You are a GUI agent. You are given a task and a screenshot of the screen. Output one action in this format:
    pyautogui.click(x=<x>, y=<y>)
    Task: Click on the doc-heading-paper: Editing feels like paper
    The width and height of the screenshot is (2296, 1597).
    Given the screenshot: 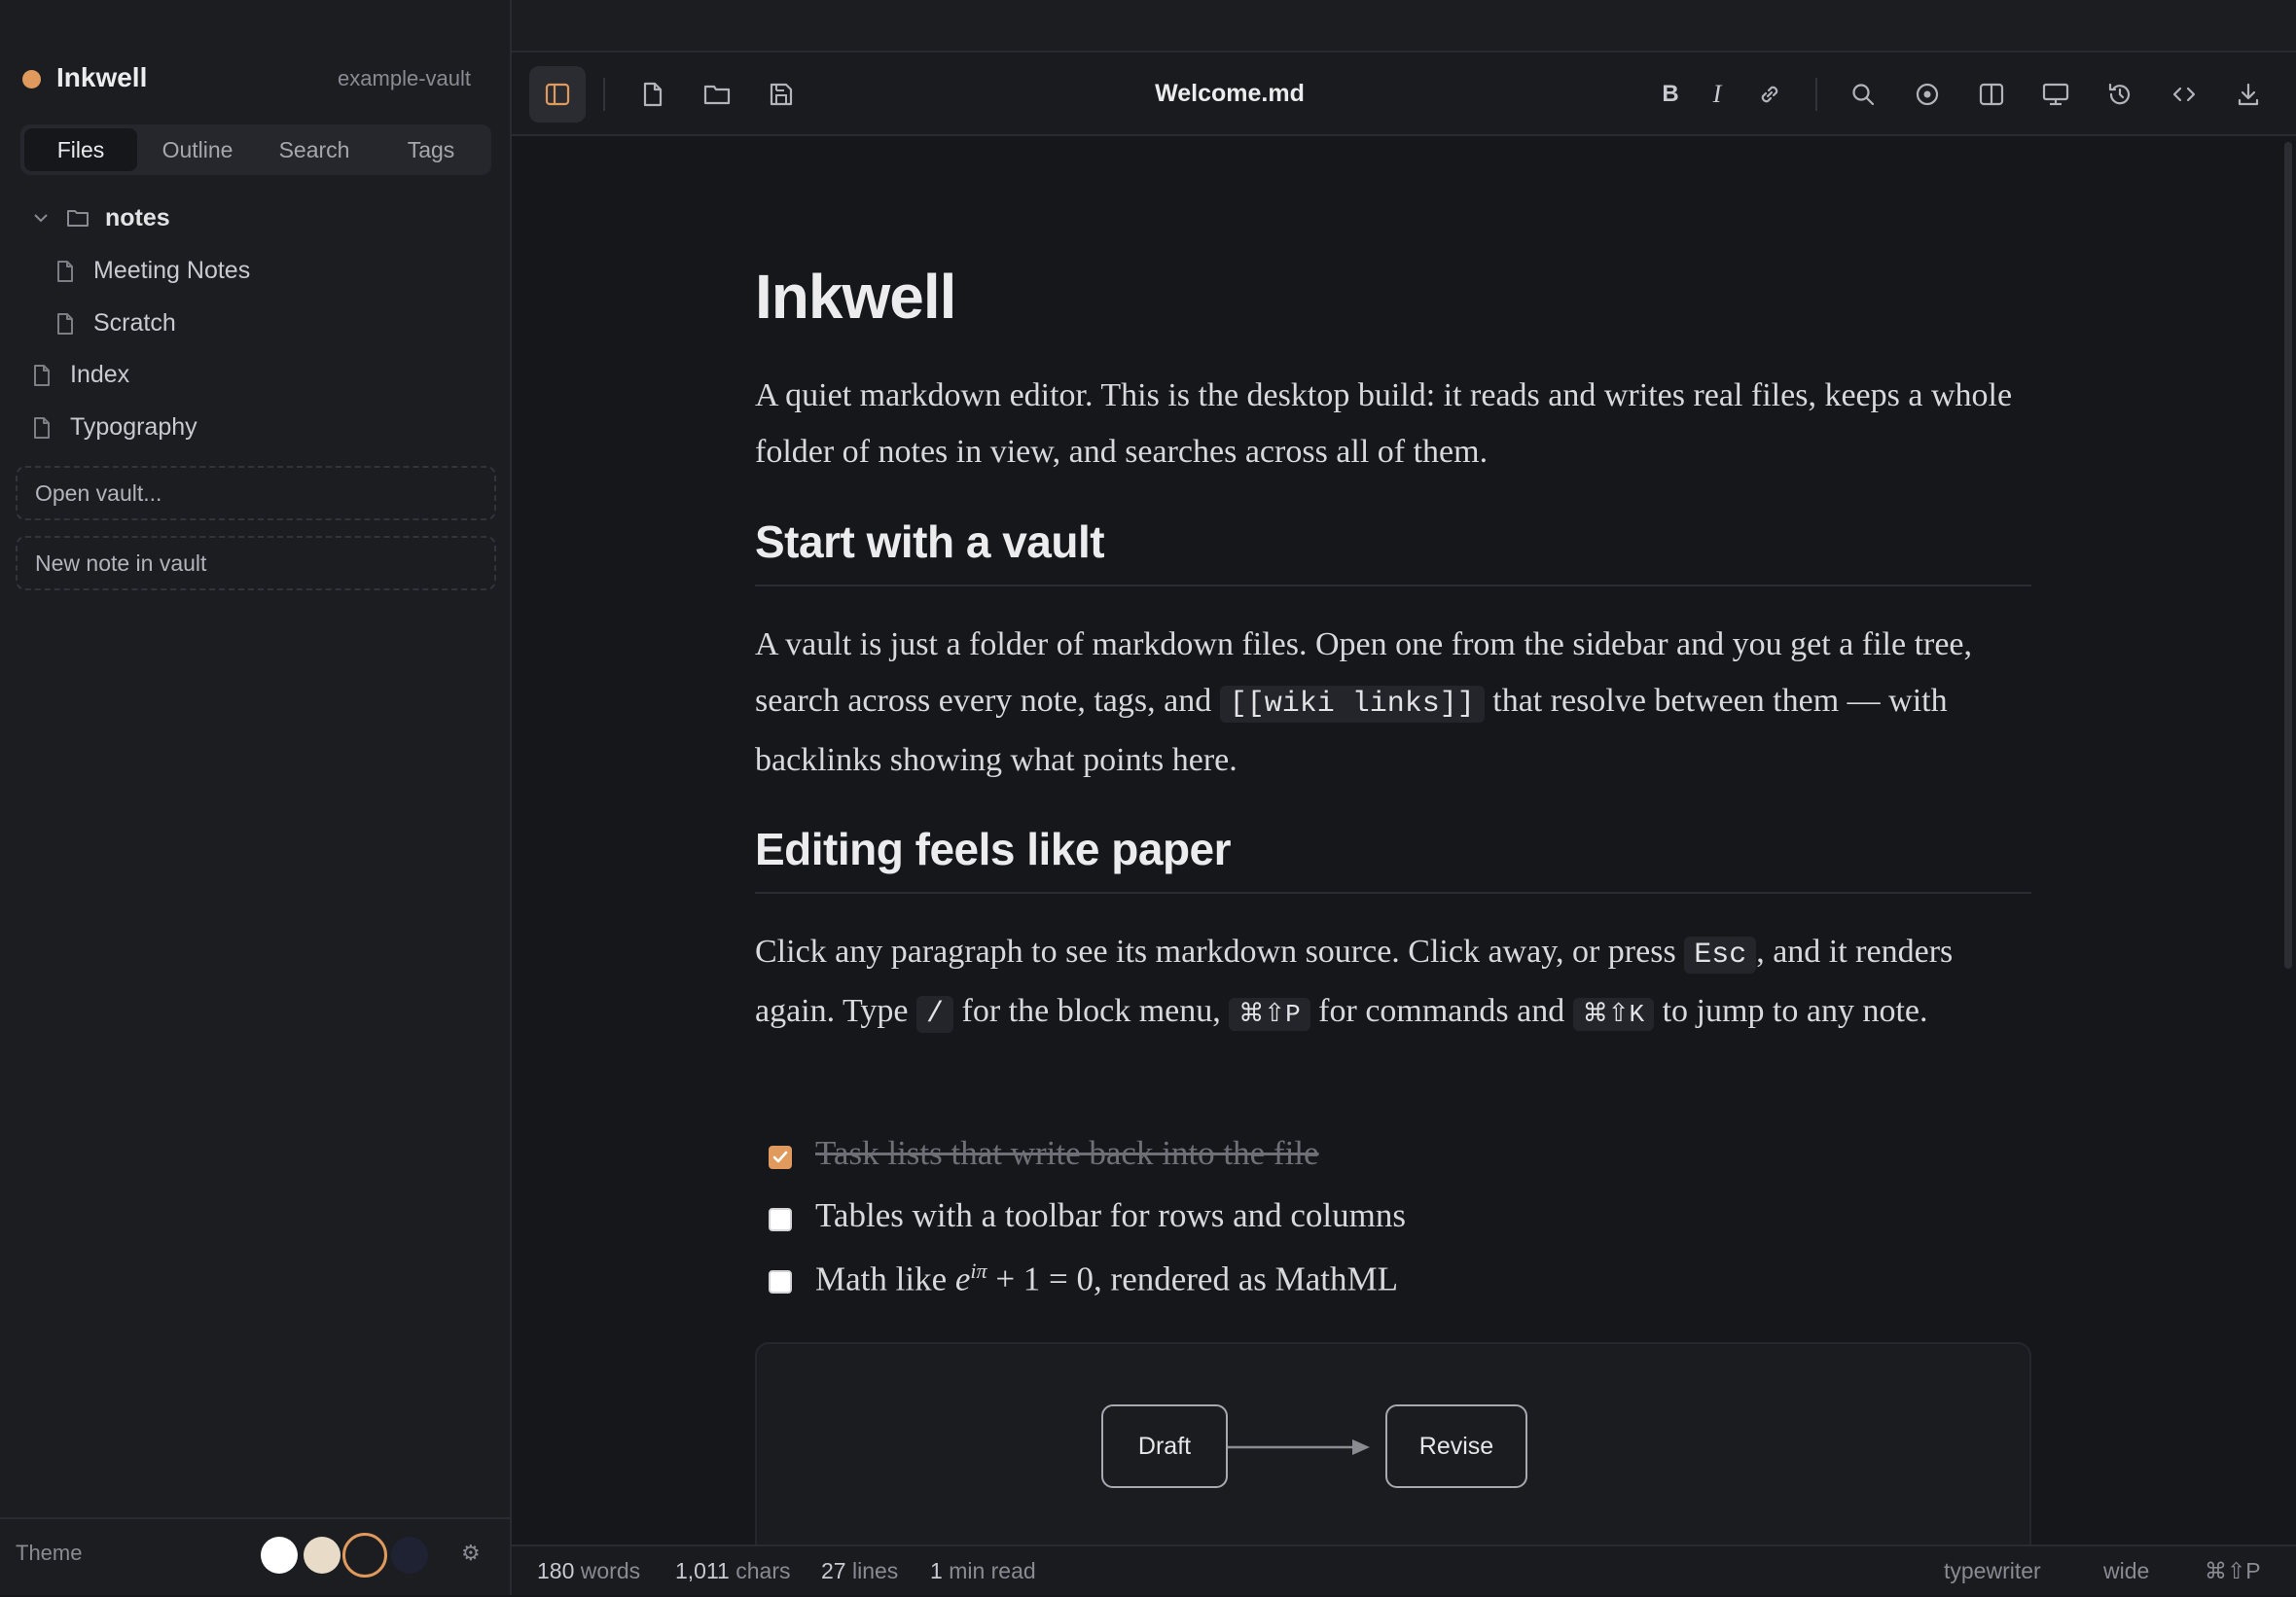 What is the action you would take?
    pyautogui.click(x=993, y=849)
    